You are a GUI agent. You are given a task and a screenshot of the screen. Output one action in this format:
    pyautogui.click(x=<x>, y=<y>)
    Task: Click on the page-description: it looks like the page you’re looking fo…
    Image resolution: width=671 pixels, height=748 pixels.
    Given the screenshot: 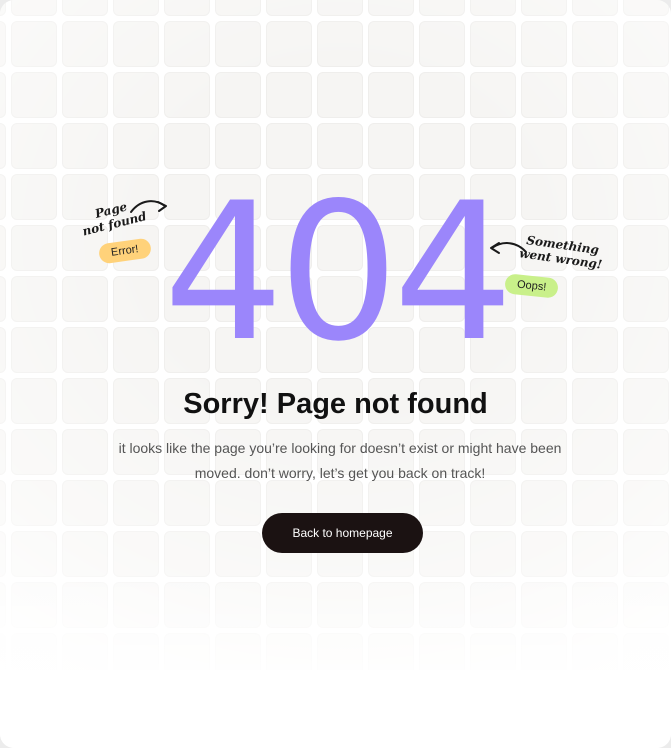 What is the action you would take?
    pyautogui.click(x=340, y=460)
    